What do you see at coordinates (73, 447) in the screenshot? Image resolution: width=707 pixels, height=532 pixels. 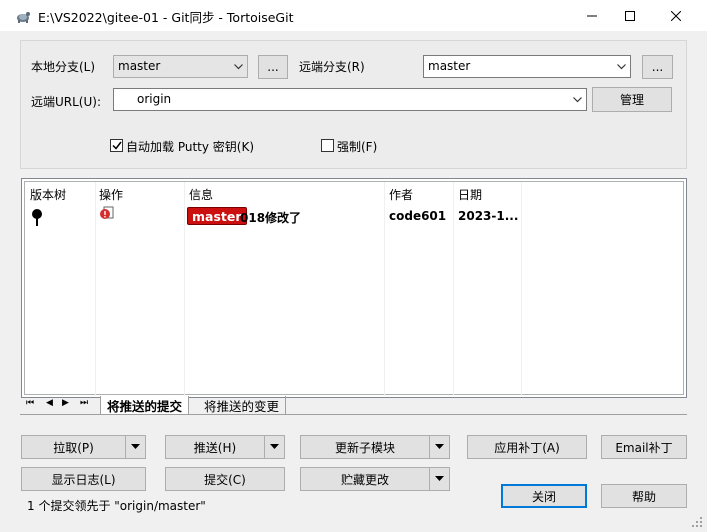 I see `pull-button: 拉取(P)` at bounding box center [73, 447].